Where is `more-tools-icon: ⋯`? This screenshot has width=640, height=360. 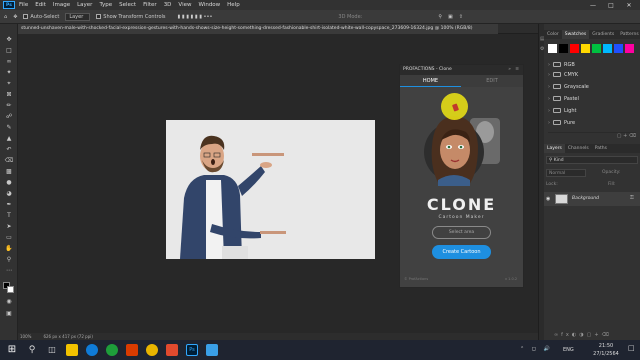
more-tools-icon: ⋯ is located at coordinates (9, 270).